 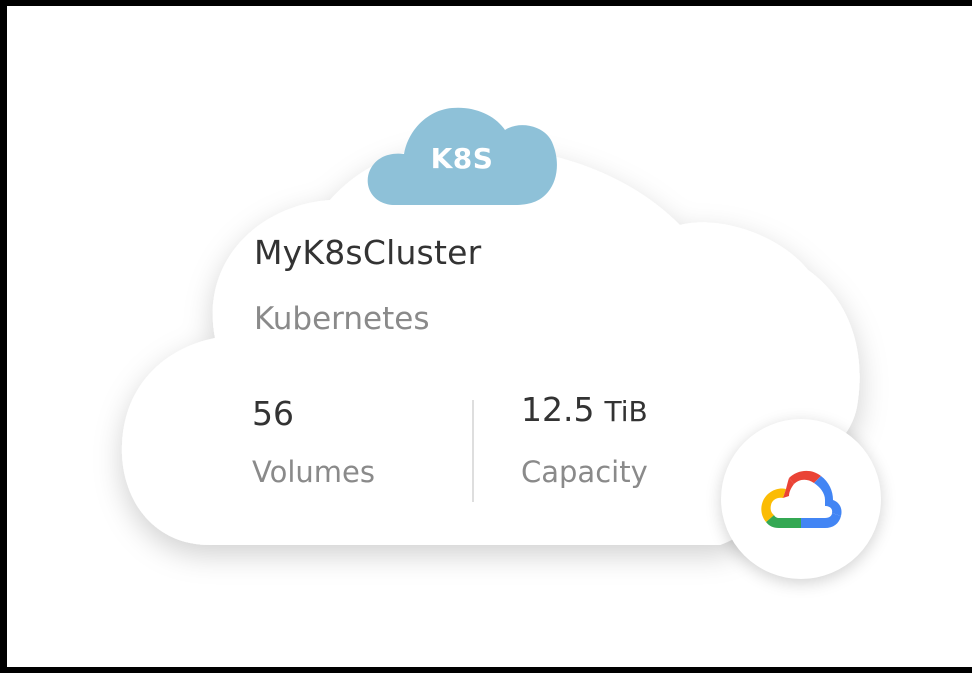 What do you see at coordinates (313, 472) in the screenshot?
I see `volumes-label: Volumes` at bounding box center [313, 472].